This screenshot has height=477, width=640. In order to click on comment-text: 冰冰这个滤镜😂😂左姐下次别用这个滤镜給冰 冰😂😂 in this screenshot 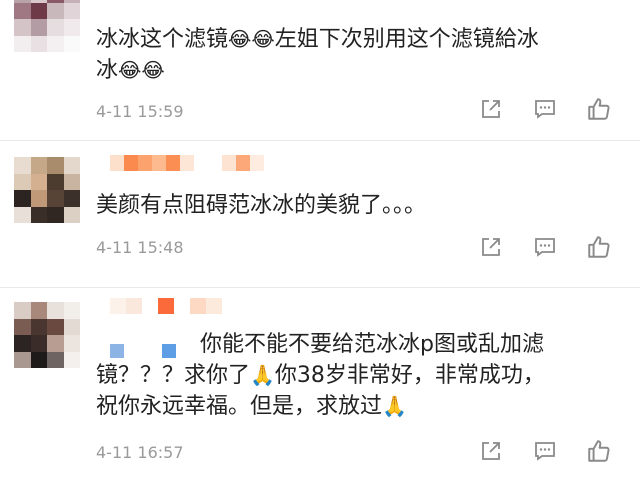, I will do `click(317, 55)`.